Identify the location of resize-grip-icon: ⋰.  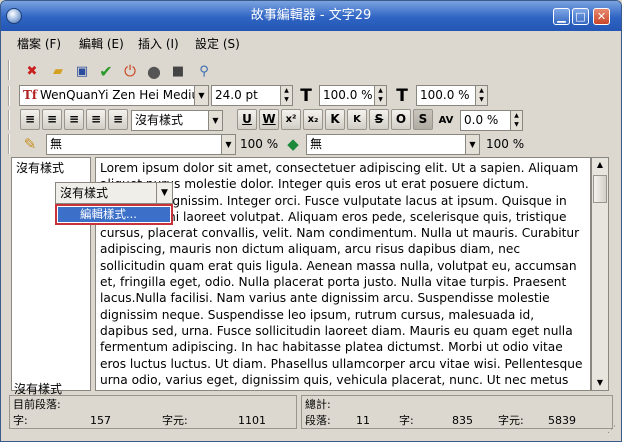
(613, 431).